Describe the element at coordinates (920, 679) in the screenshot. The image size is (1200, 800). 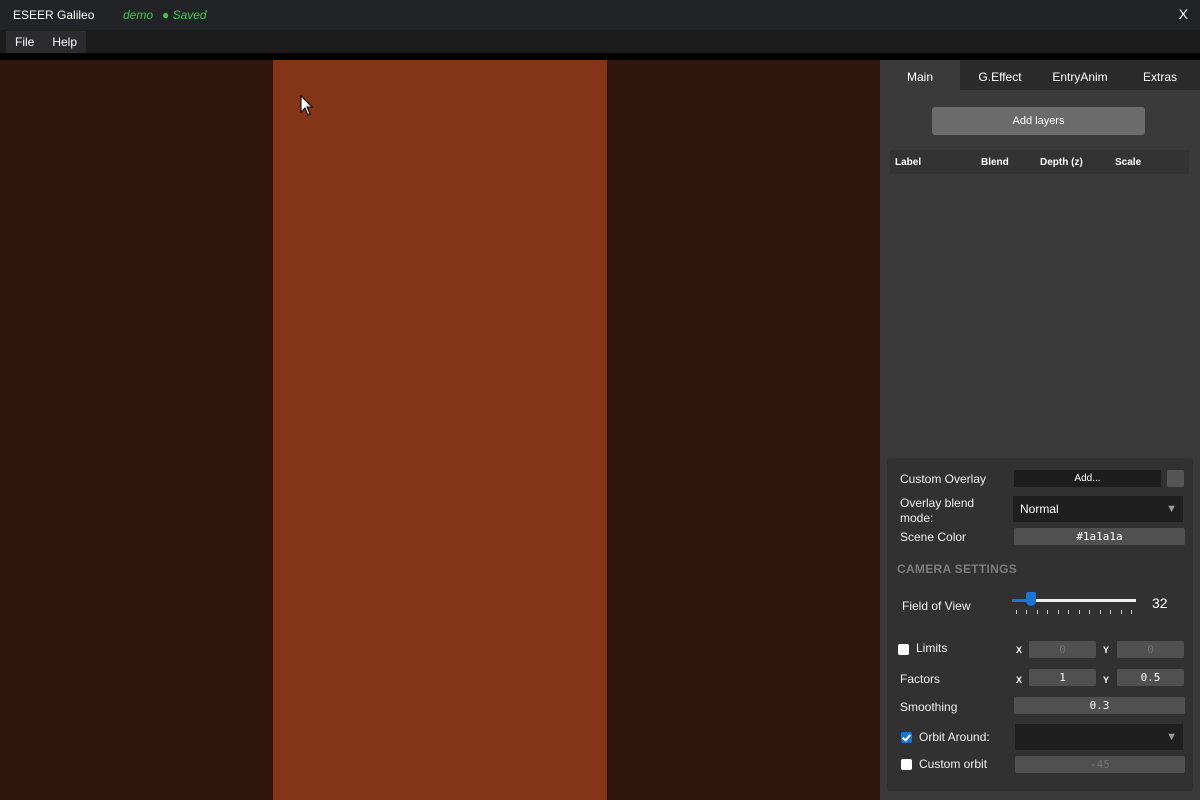
I see `factors-label: Factors` at that location.